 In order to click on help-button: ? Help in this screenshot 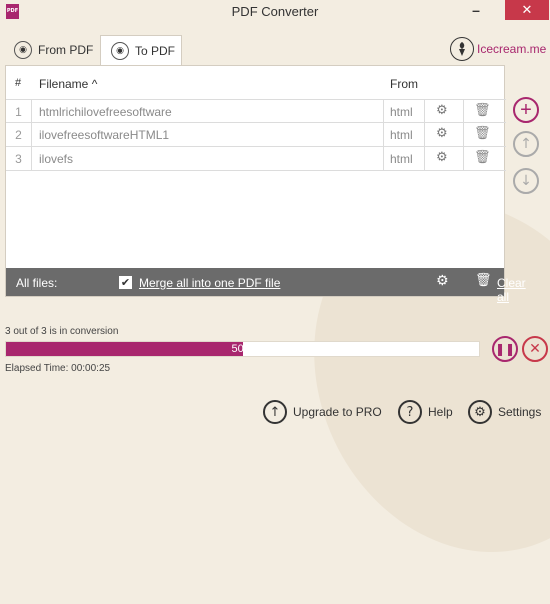, I will do `click(425, 412)`.